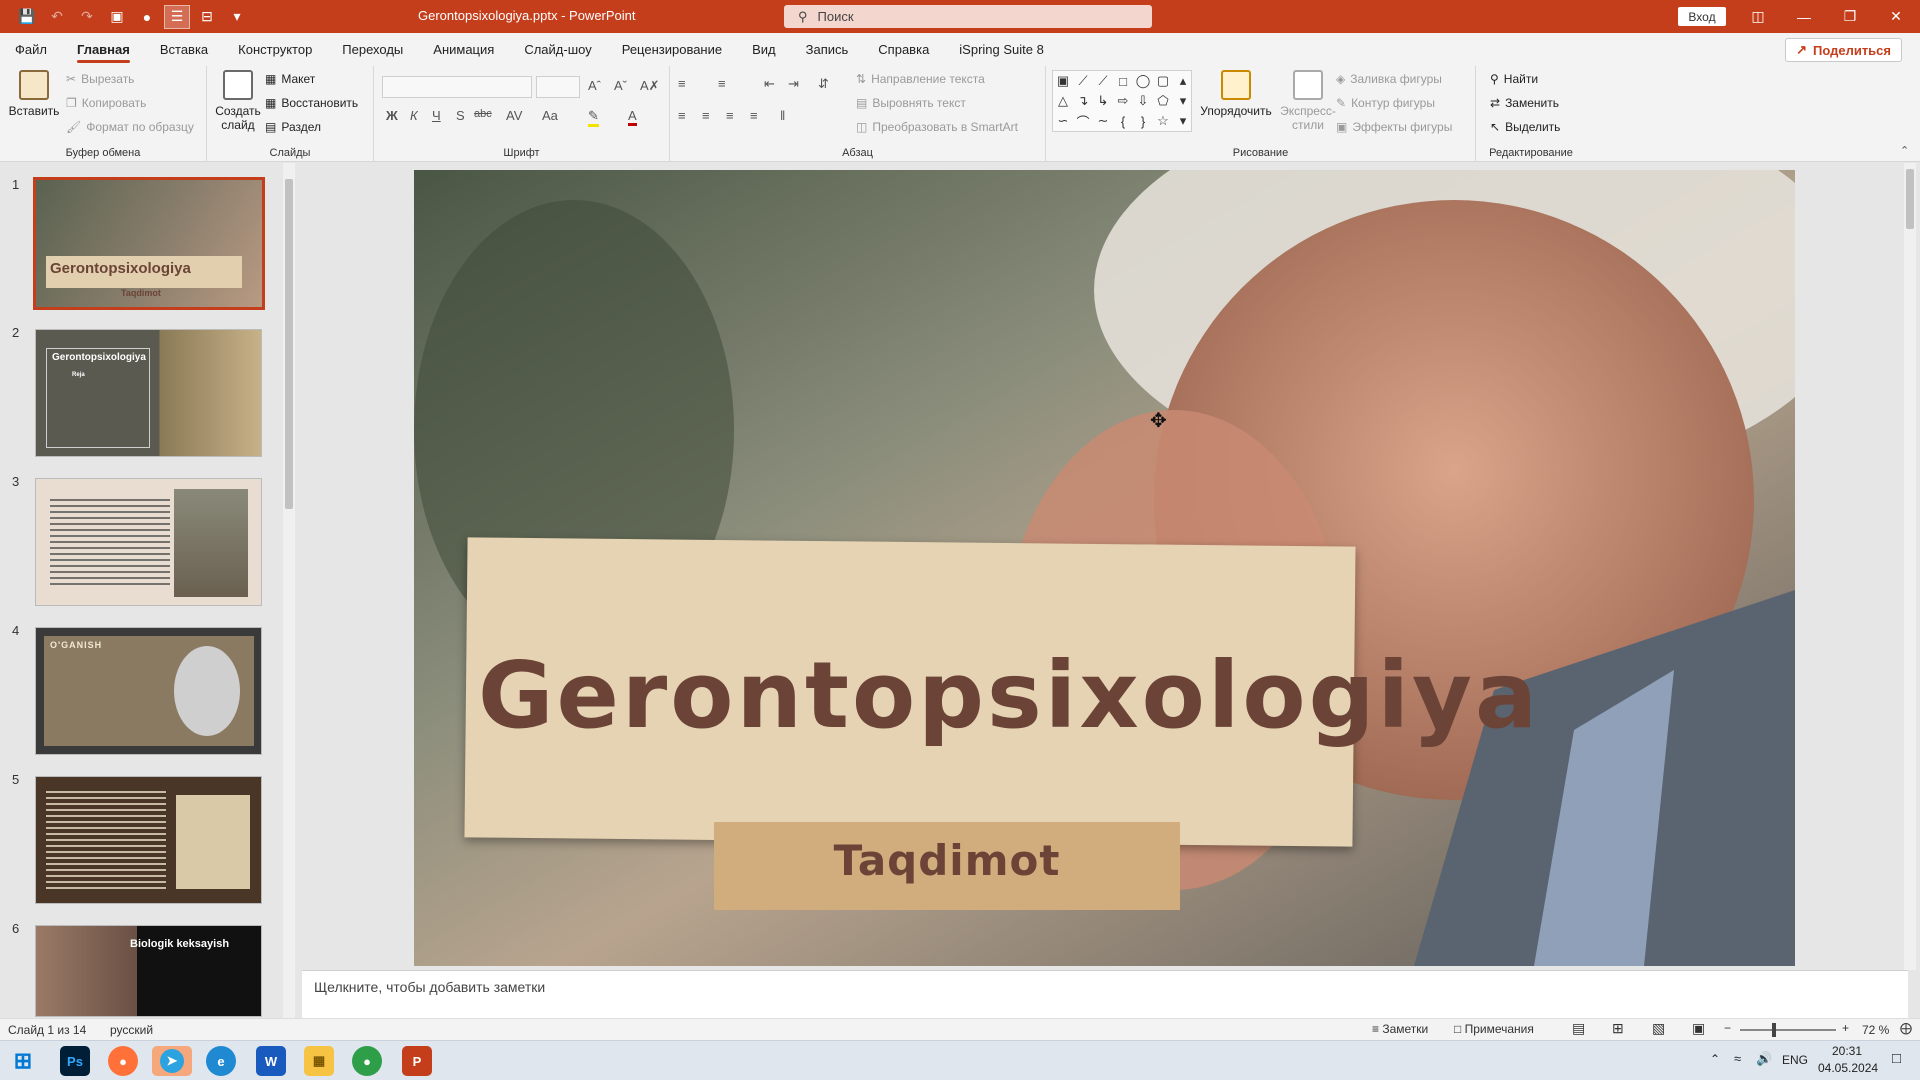  What do you see at coordinates (730, 115) in the screenshot?
I see `align-right-icon: ≡` at bounding box center [730, 115].